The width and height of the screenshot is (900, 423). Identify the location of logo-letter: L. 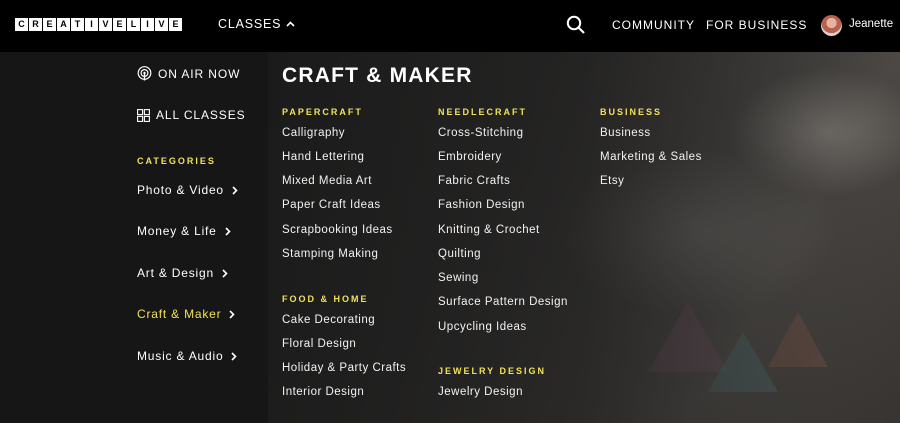
(133, 24).